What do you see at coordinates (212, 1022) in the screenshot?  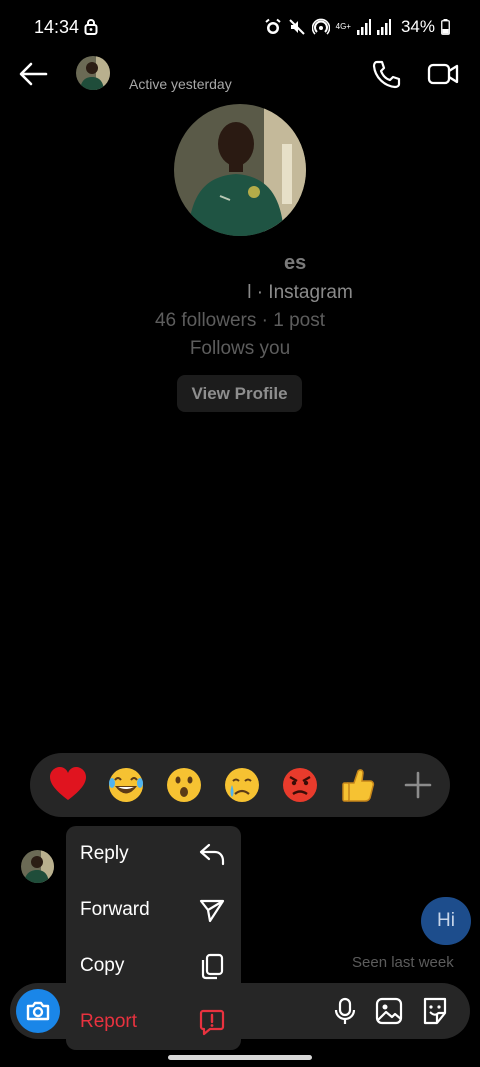 I see `report-icon` at bounding box center [212, 1022].